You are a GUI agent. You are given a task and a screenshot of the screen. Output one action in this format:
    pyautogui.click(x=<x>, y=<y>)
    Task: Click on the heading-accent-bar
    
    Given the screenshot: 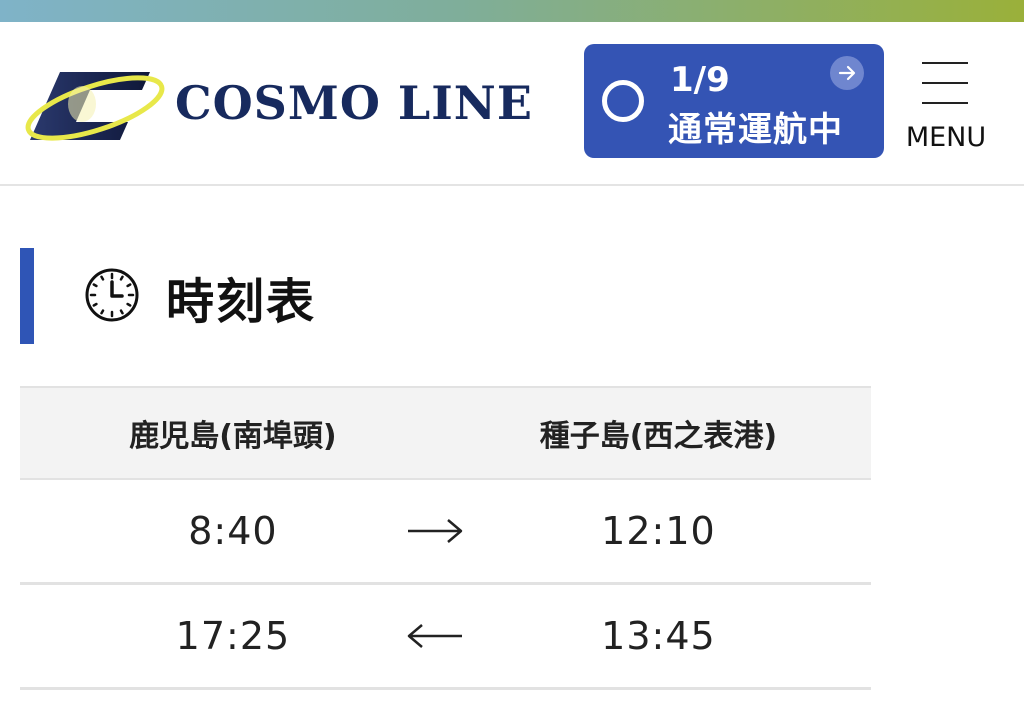 What is the action you would take?
    pyautogui.click(x=27, y=296)
    